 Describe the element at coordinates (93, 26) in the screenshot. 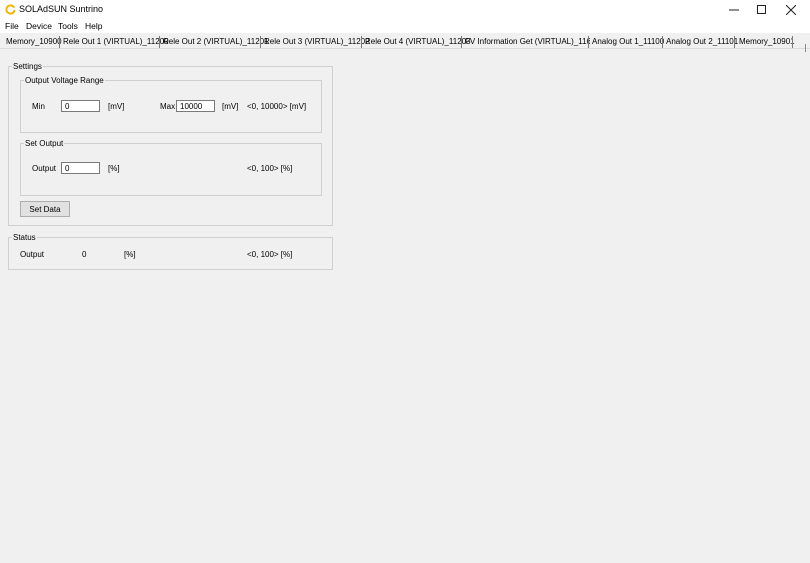

I see `menu-help: Help` at that location.